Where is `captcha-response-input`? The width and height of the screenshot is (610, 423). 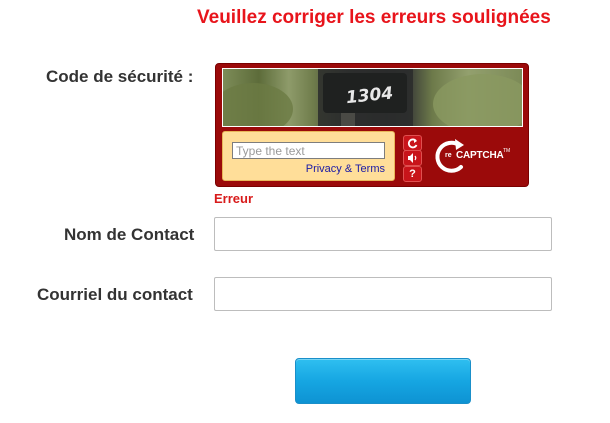 captcha-response-input is located at coordinates (308, 150).